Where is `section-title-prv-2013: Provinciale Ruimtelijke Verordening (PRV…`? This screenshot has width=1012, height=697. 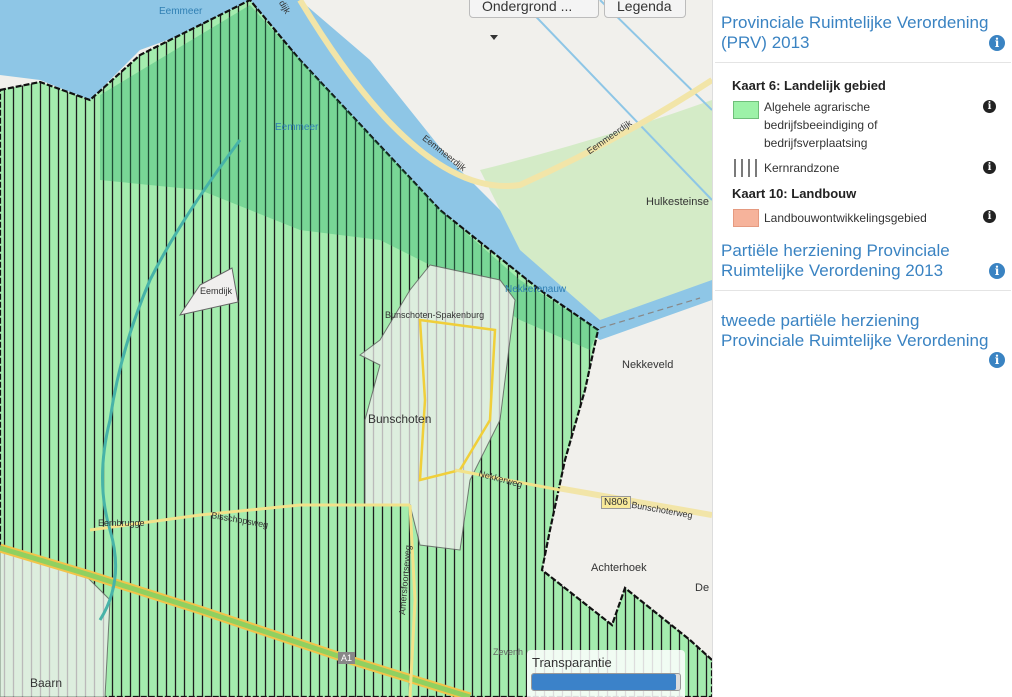
section-title-prv-2013: Provinciale Ruimtelijke Verordening (PRV… is located at coordinates (863, 33).